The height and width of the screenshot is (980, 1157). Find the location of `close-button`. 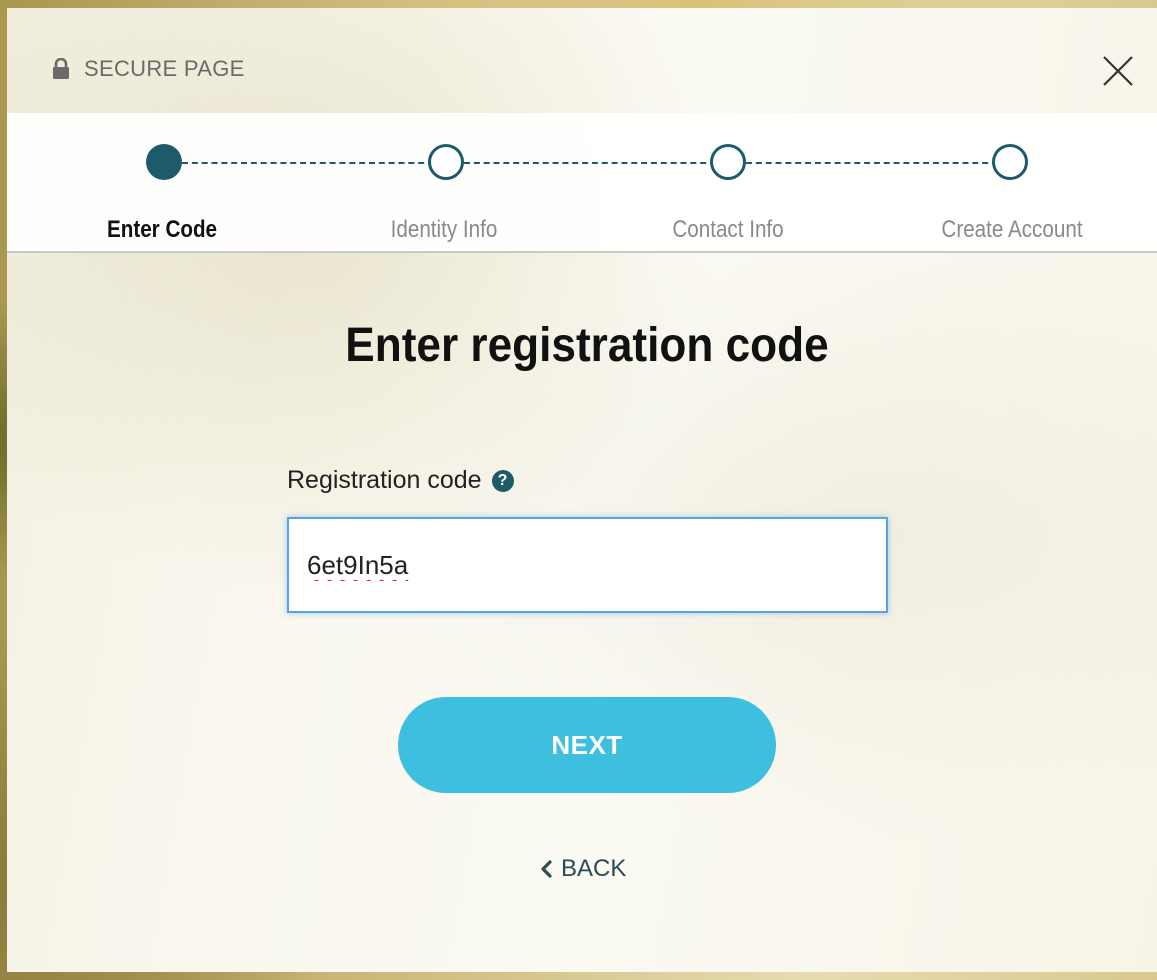

close-button is located at coordinates (1118, 71).